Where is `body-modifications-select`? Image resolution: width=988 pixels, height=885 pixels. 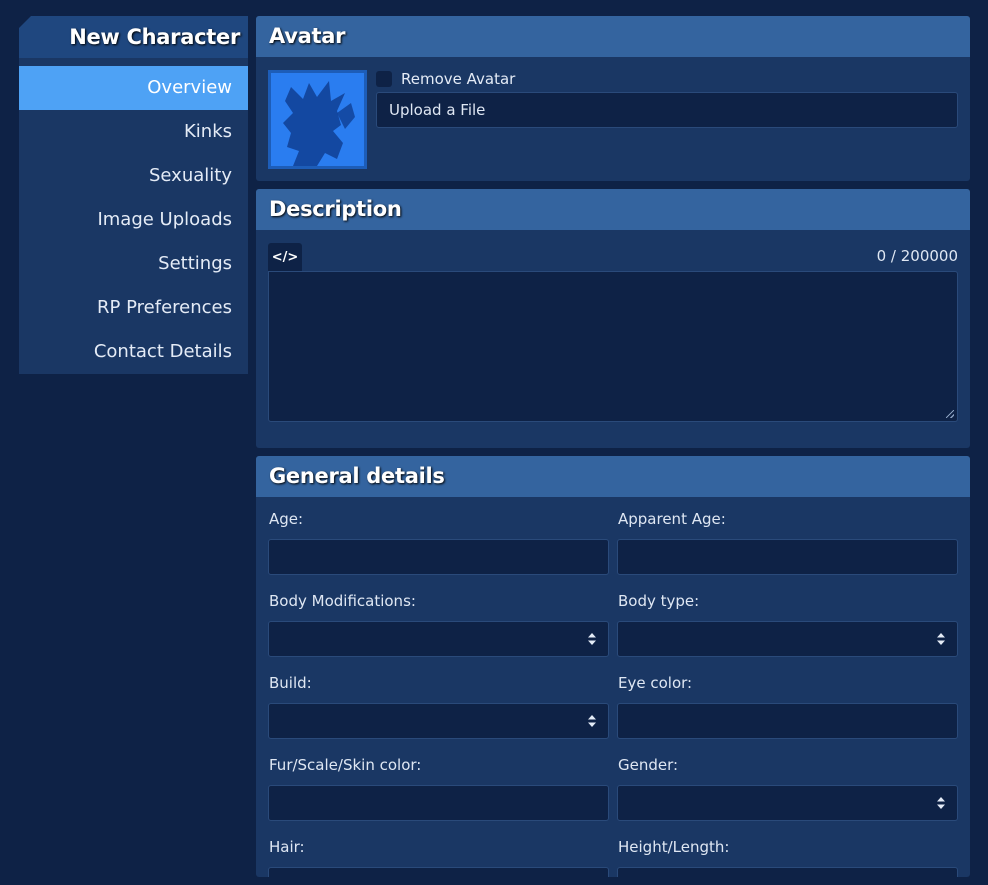 body-modifications-select is located at coordinates (438, 639).